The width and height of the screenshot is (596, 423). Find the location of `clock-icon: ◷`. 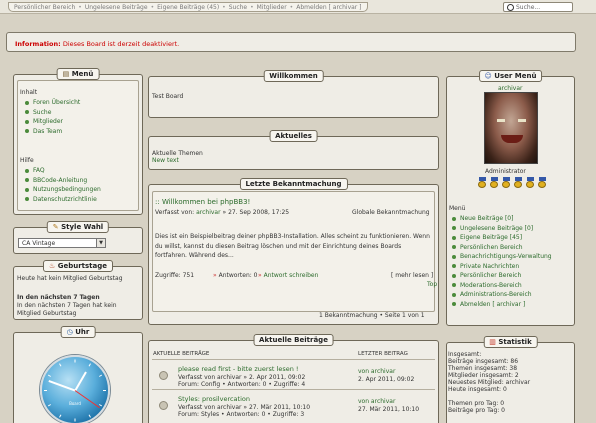

clock-icon: ◷ is located at coordinates (71, 332).